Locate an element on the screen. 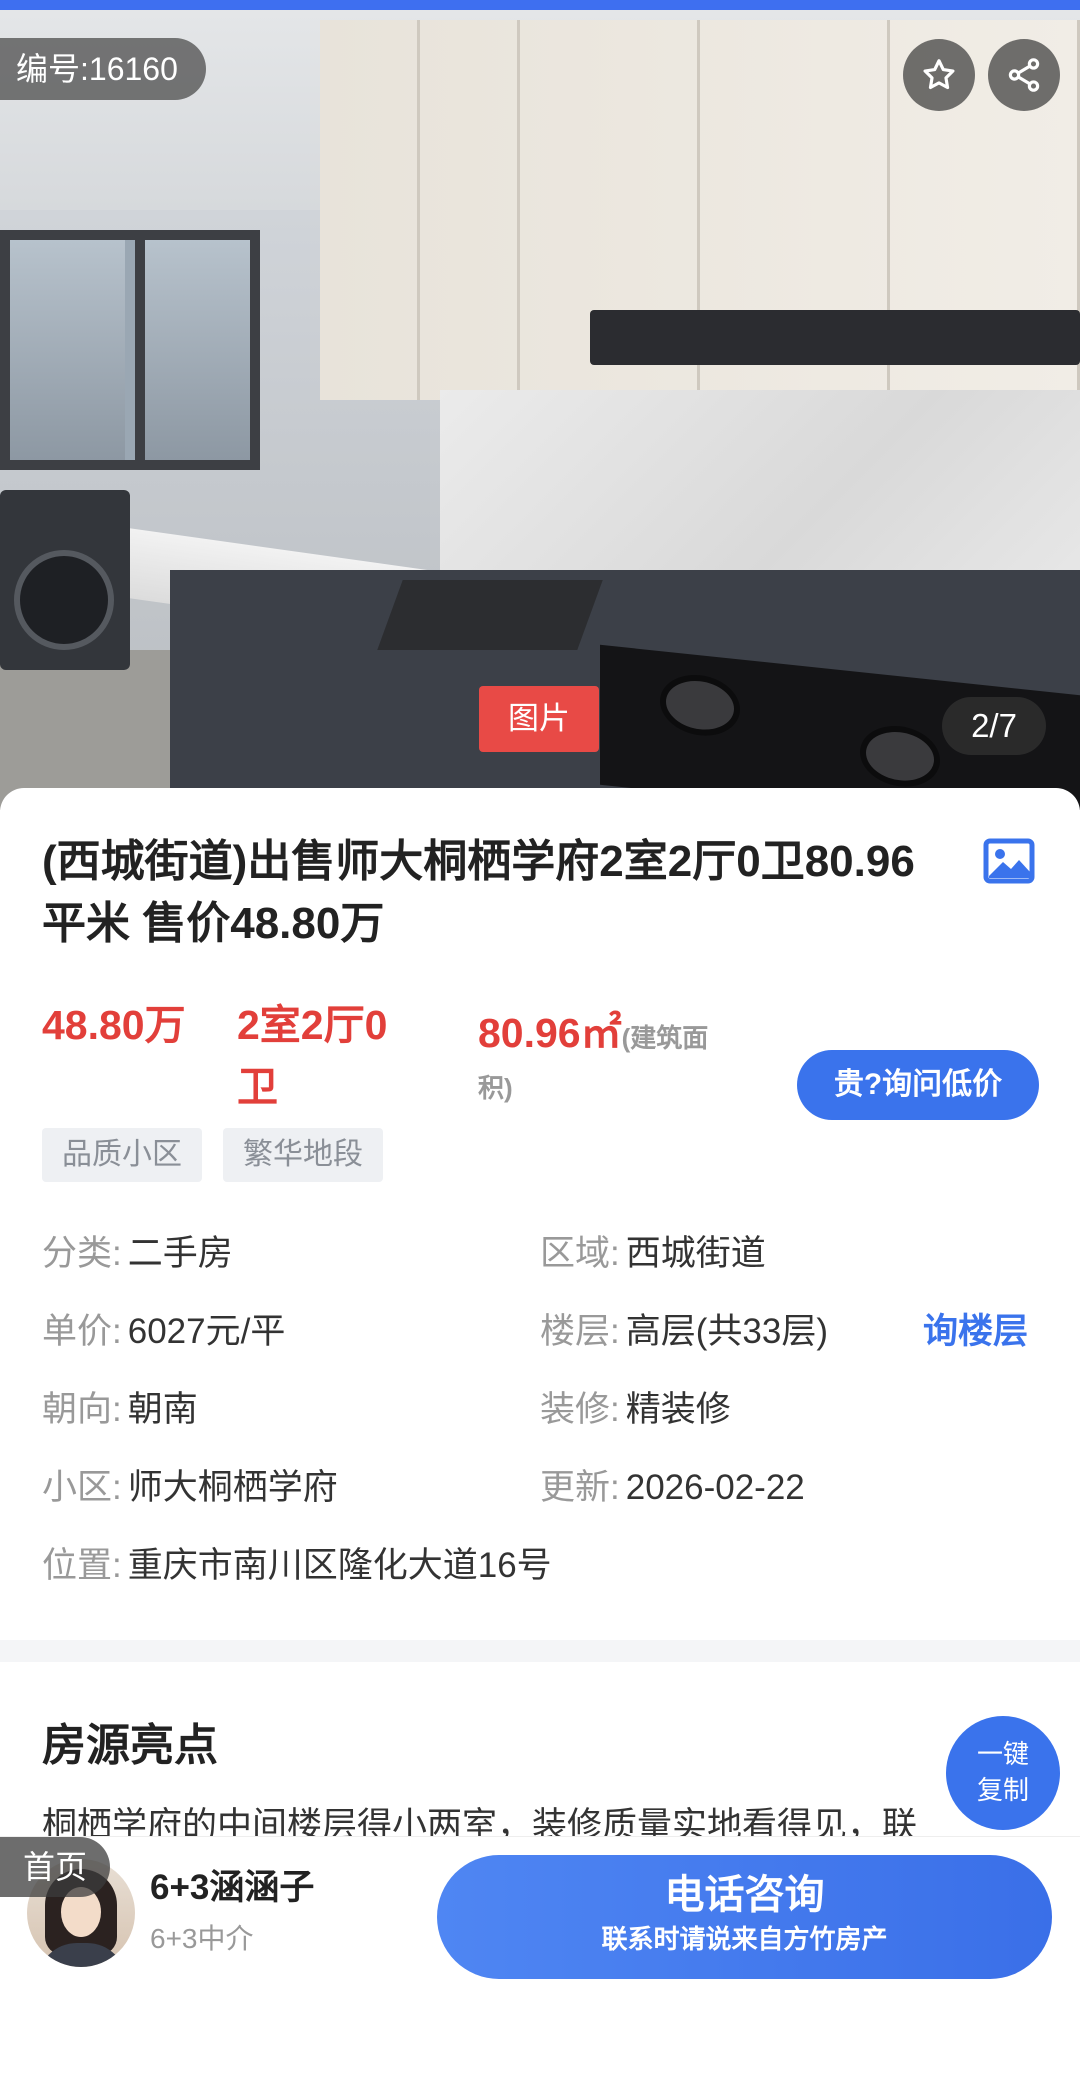 The width and height of the screenshot is (1080, 2094). price-stat: 48.80万 is located at coordinates (114, 1025).